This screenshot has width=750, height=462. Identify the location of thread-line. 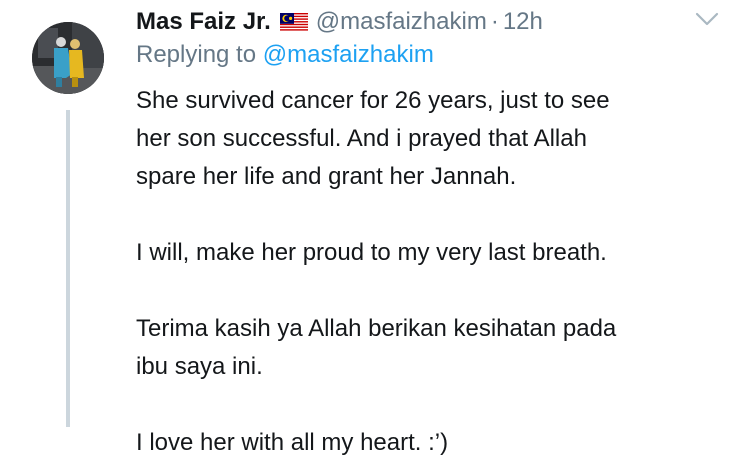
(68, 268).